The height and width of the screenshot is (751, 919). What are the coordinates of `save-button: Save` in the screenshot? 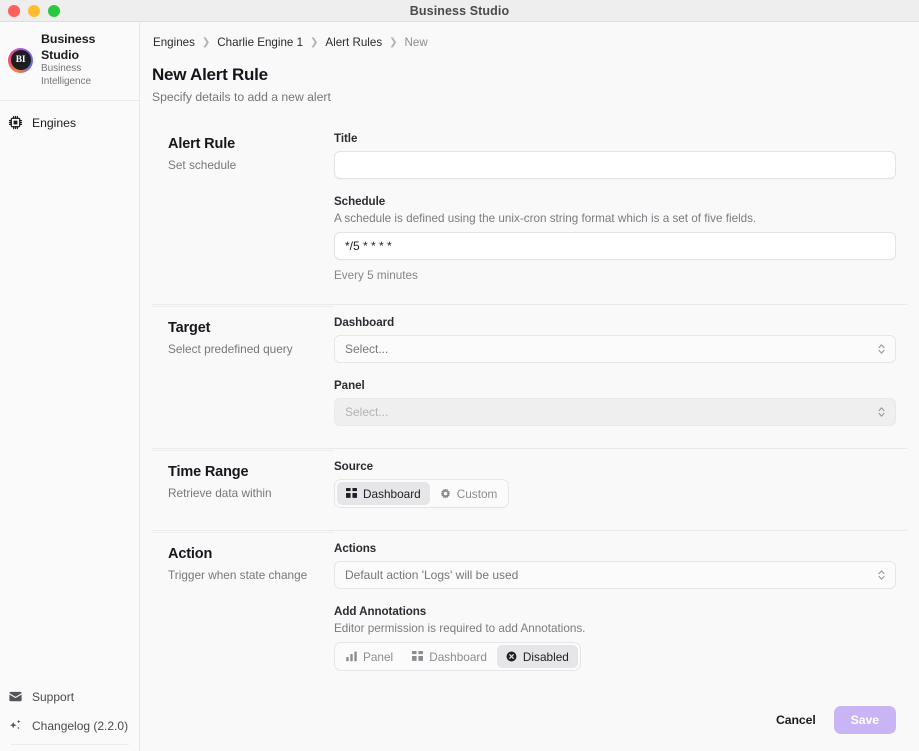 It's located at (864, 720).